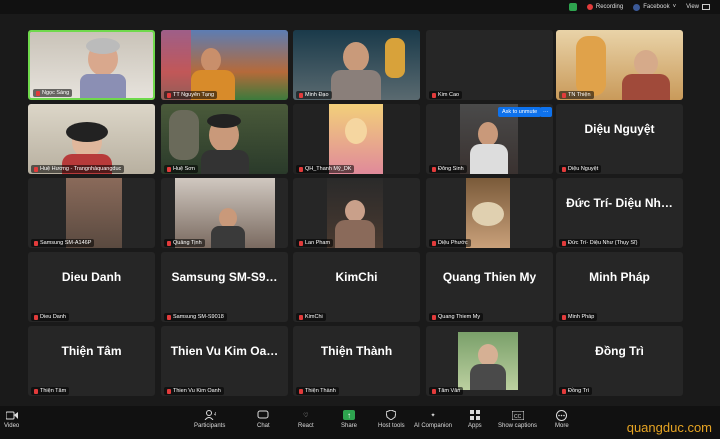  What do you see at coordinates (91, 287) in the screenshot?
I see `participant-tile: Dieu Danh Dieu Danh` at bounding box center [91, 287].